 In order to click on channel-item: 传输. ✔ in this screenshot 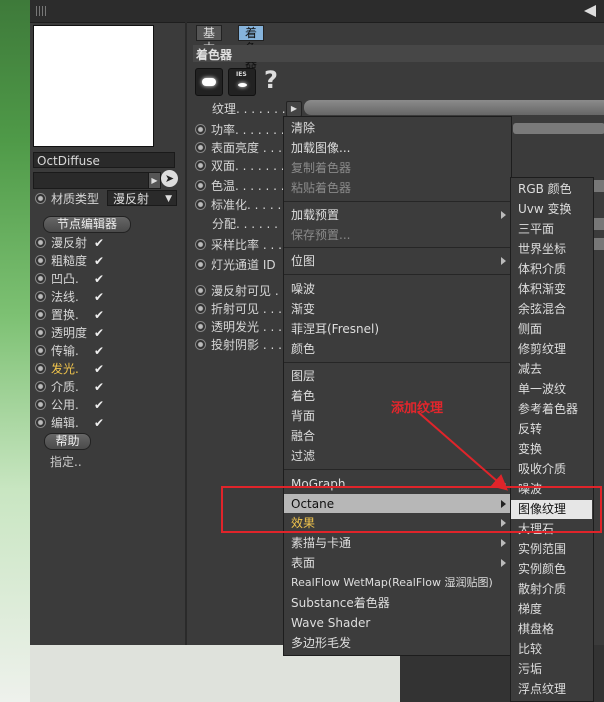, I will do `click(69, 351)`.